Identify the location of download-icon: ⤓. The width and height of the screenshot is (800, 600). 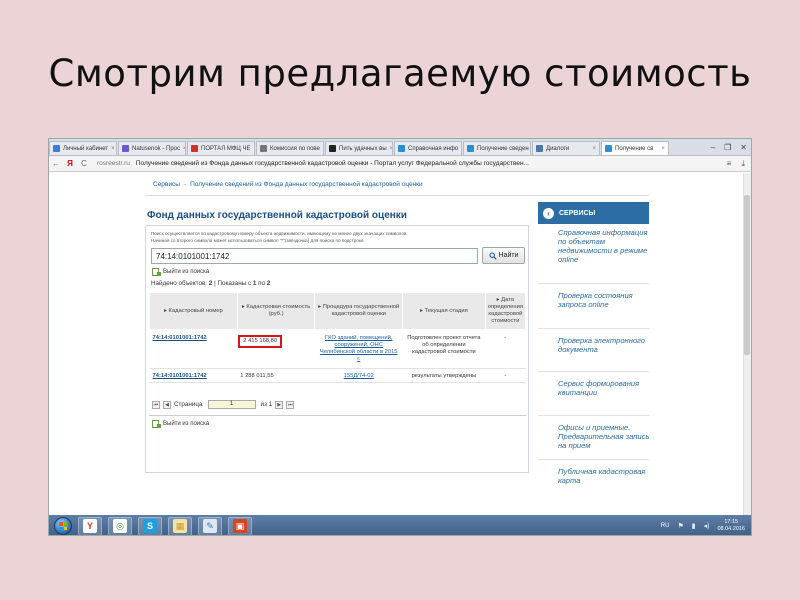
(743, 164).